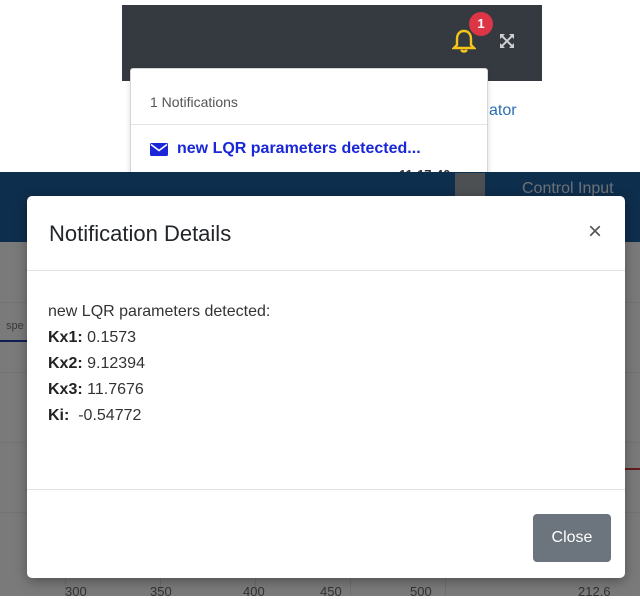 The height and width of the screenshot is (599, 640). Describe the element at coordinates (194, 102) in the screenshot. I see `notifications-header: 1 Notifications` at that location.